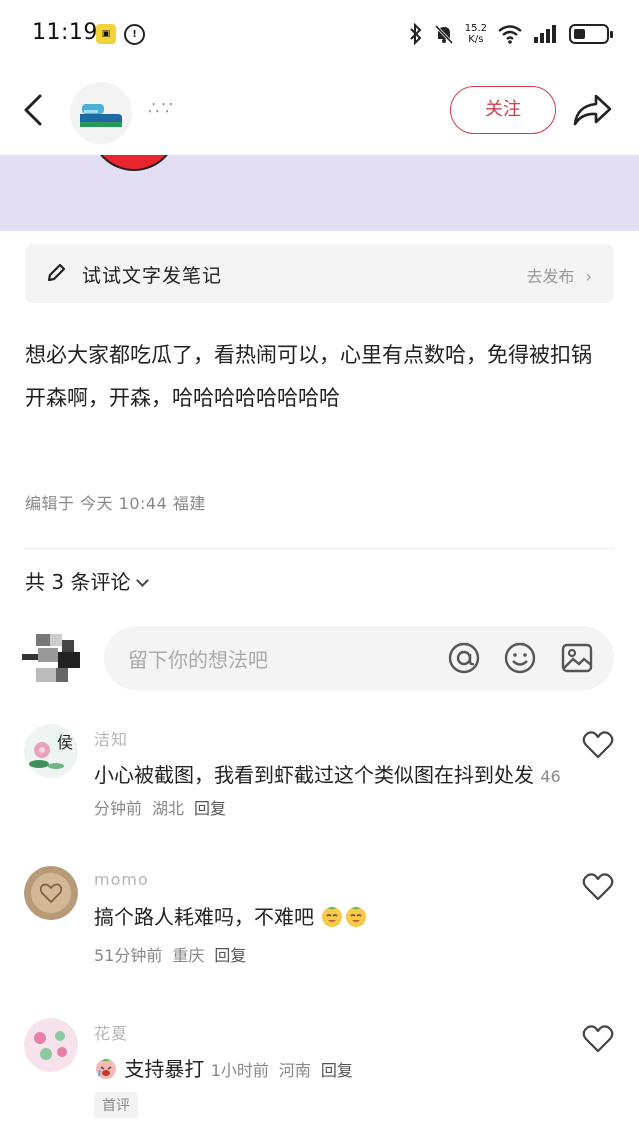 The height and width of the screenshot is (1145, 639). I want to click on share-icon, so click(592, 110).